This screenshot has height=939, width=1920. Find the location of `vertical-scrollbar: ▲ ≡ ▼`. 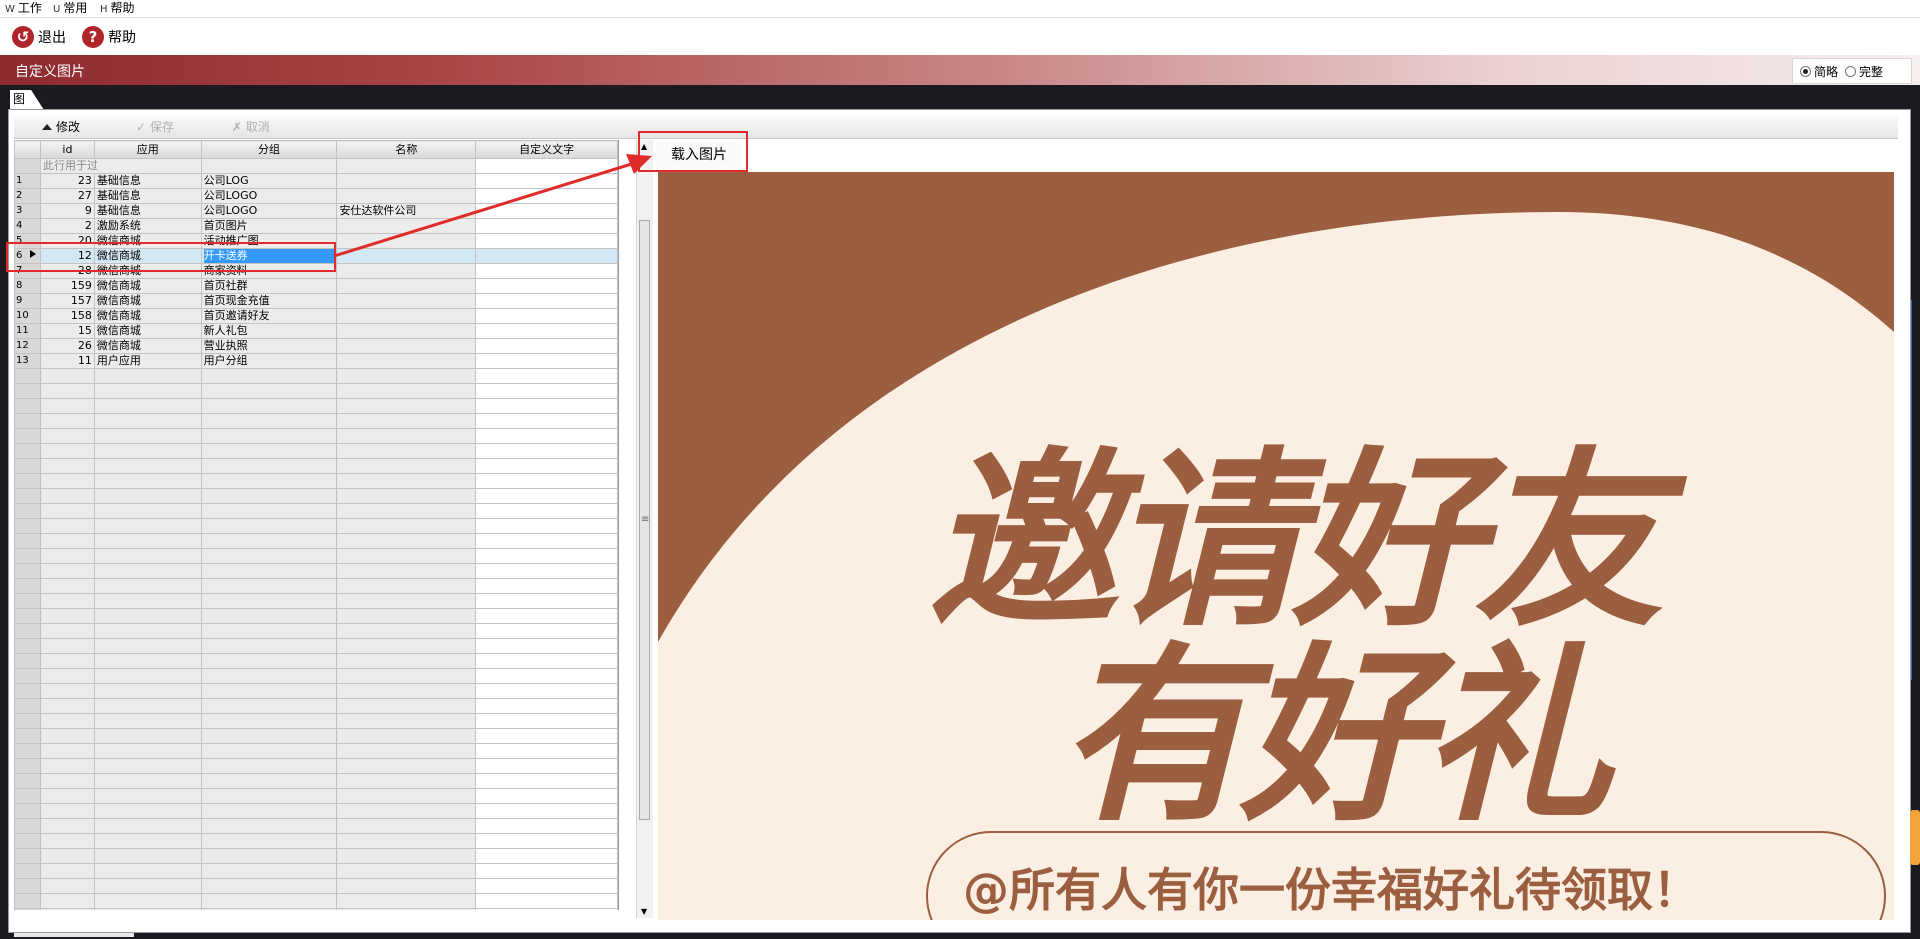

vertical-scrollbar: ▲ ≡ ▼ is located at coordinates (644, 529).